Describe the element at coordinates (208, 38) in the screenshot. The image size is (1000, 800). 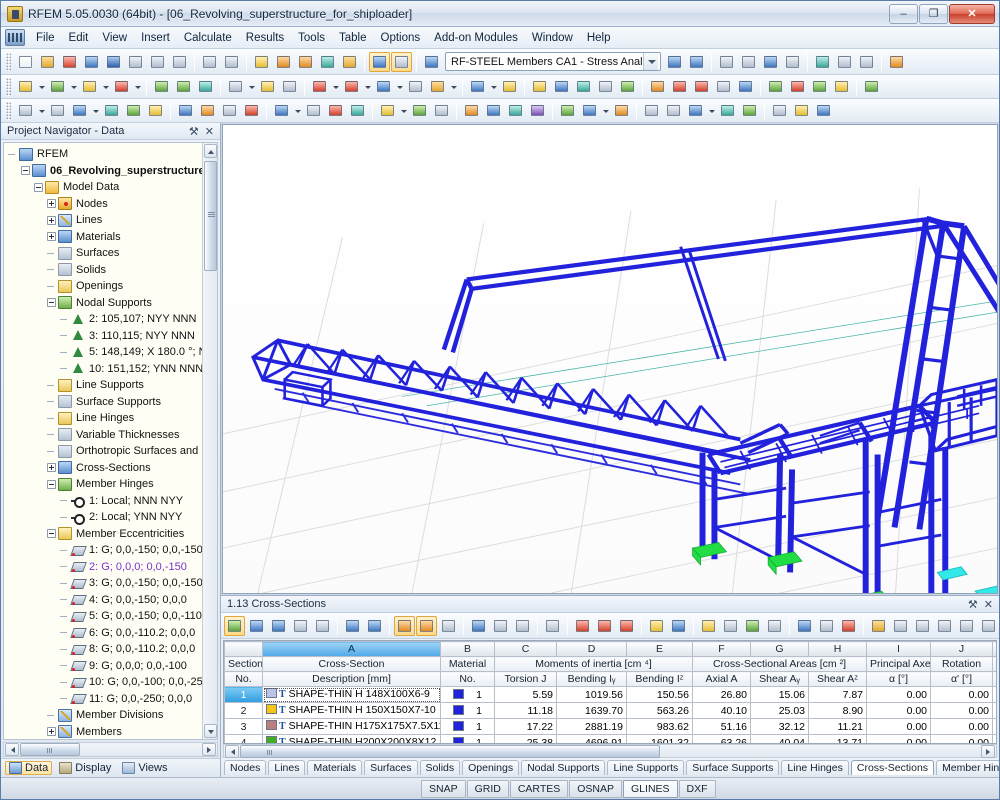
I see `menu-item-calculate: Calculate` at that location.